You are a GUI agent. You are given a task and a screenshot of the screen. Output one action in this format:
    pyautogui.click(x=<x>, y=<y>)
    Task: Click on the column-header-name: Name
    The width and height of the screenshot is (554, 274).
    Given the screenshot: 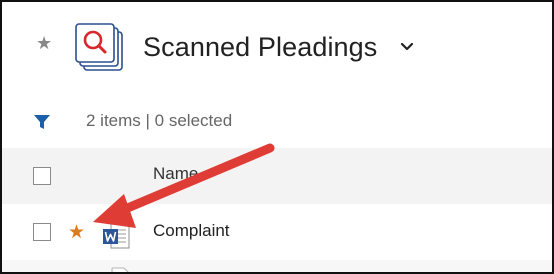 What is the action you would take?
    pyautogui.click(x=175, y=174)
    